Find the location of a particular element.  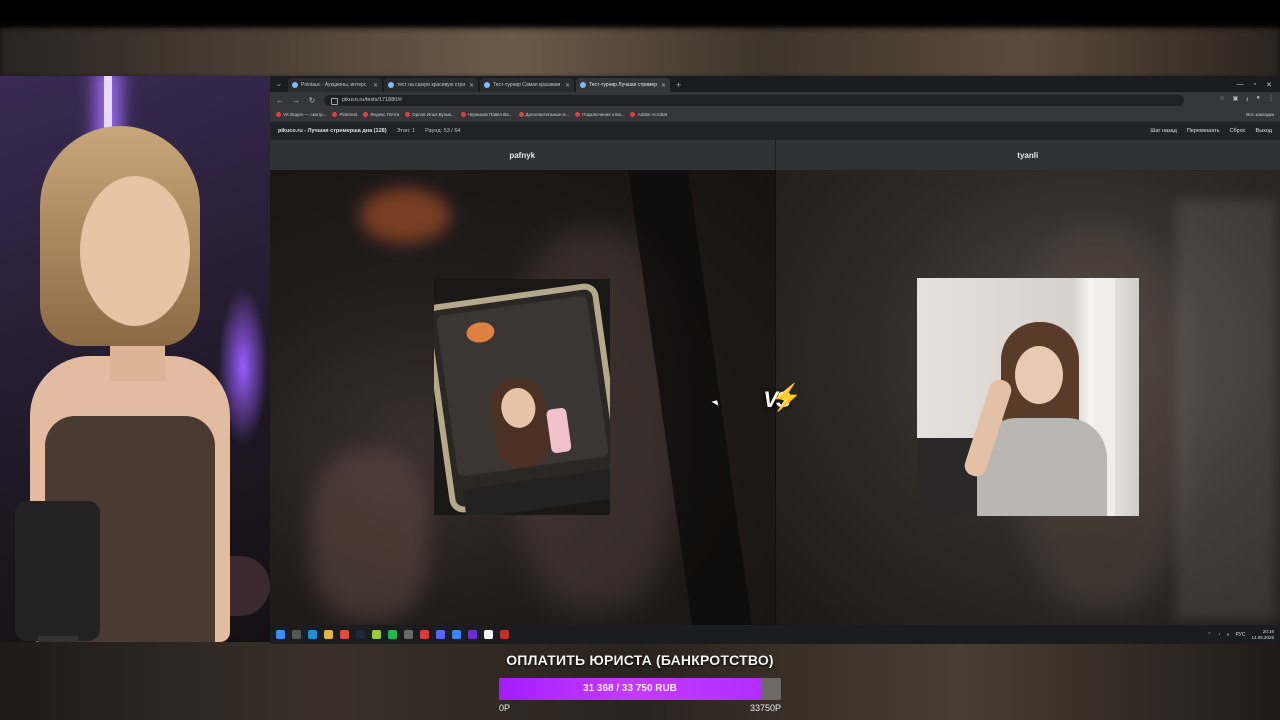

donation-min-label: 0Р is located at coordinates (505, 708).